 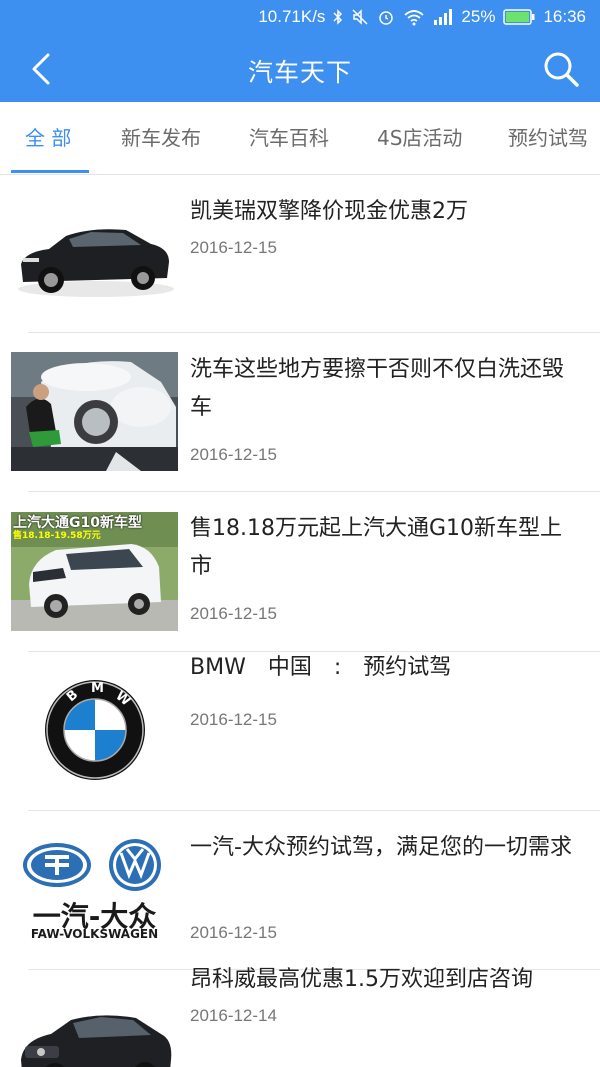 I want to click on thumbnail-banner-price: 售18.18-19.58万元, so click(x=57, y=536).